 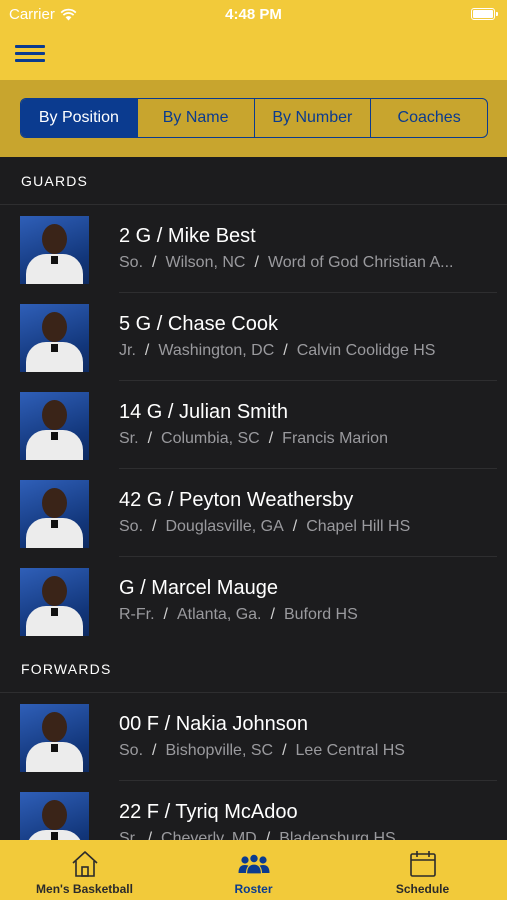 I want to click on player-hometown: Cheverly, MD, so click(x=209, y=835).